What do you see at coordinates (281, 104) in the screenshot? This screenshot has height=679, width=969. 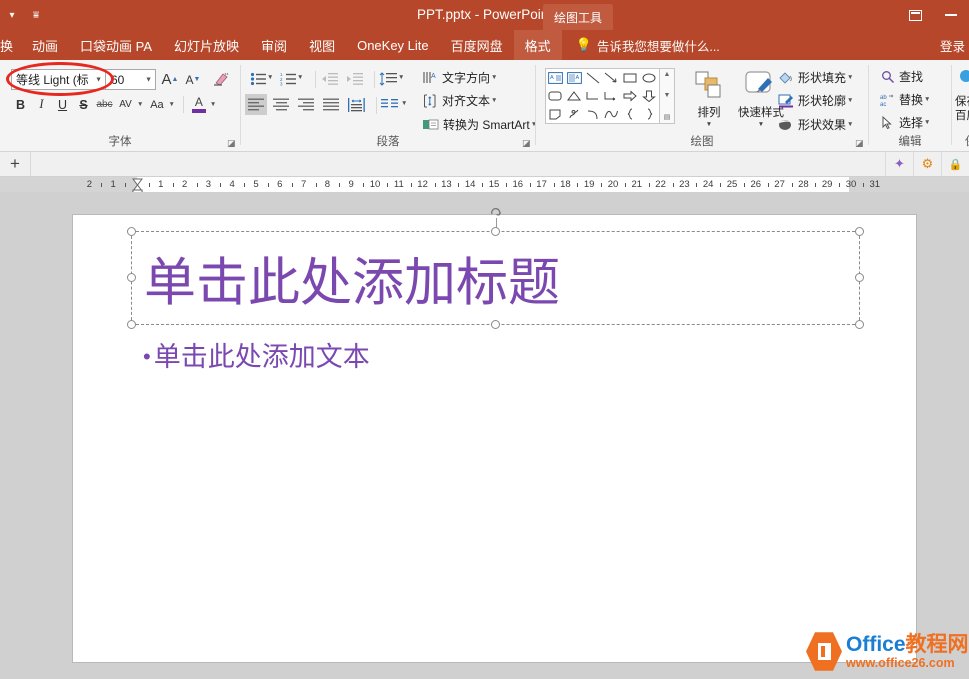 I see `align-center-button` at bounding box center [281, 104].